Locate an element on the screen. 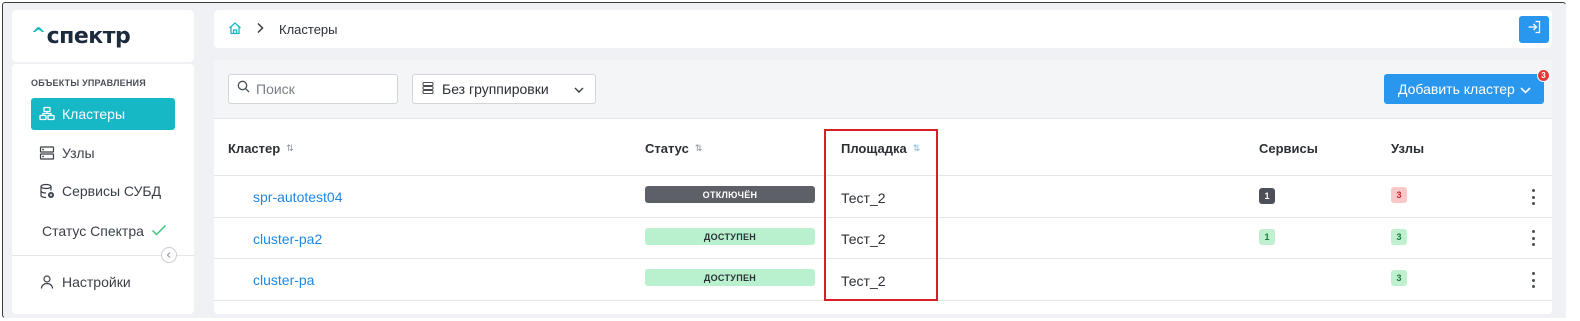 The image size is (1580, 321). search-icon is located at coordinates (243, 89).